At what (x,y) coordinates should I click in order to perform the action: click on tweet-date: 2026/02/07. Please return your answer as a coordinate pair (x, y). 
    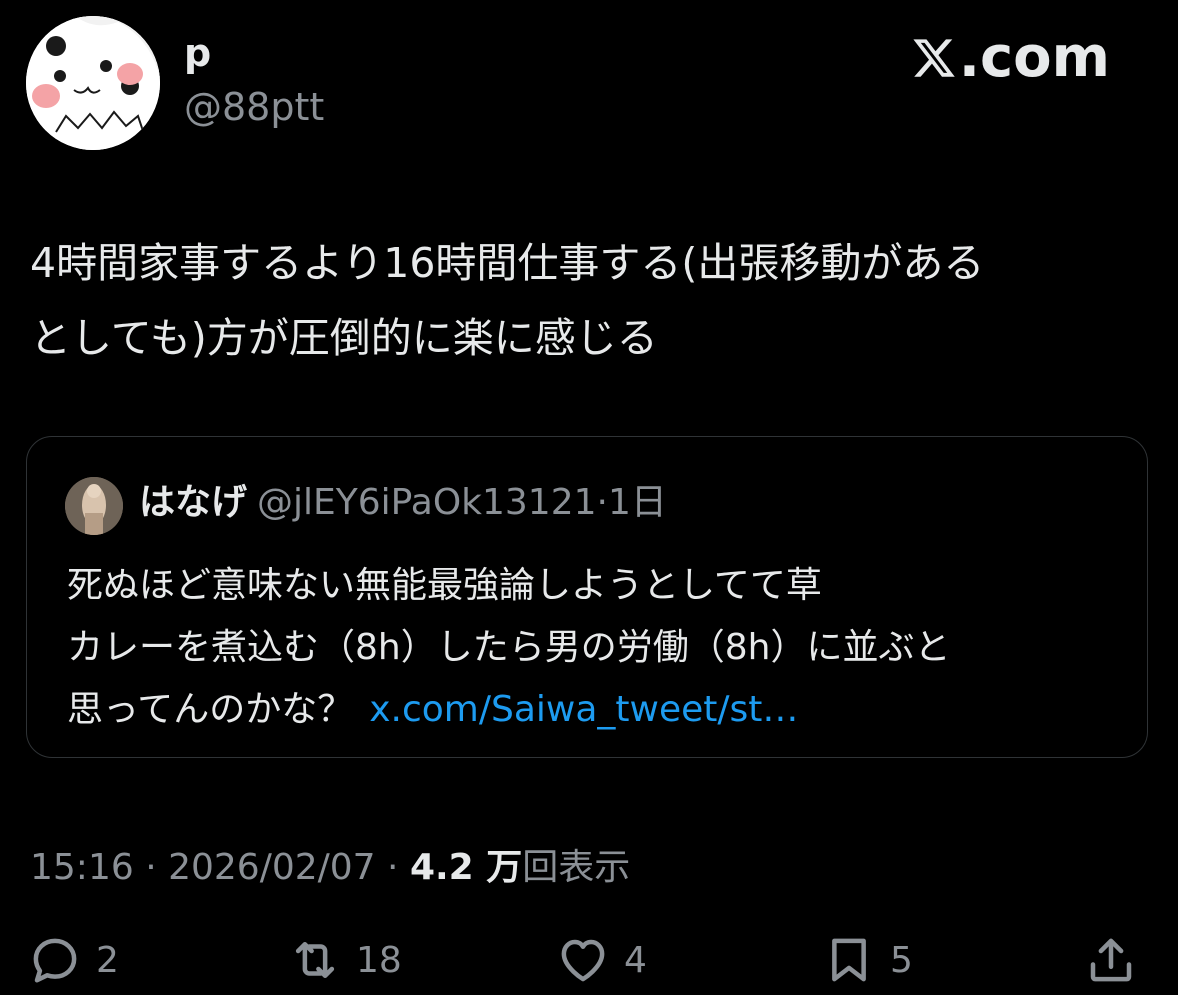
    Looking at the image, I should click on (272, 867).